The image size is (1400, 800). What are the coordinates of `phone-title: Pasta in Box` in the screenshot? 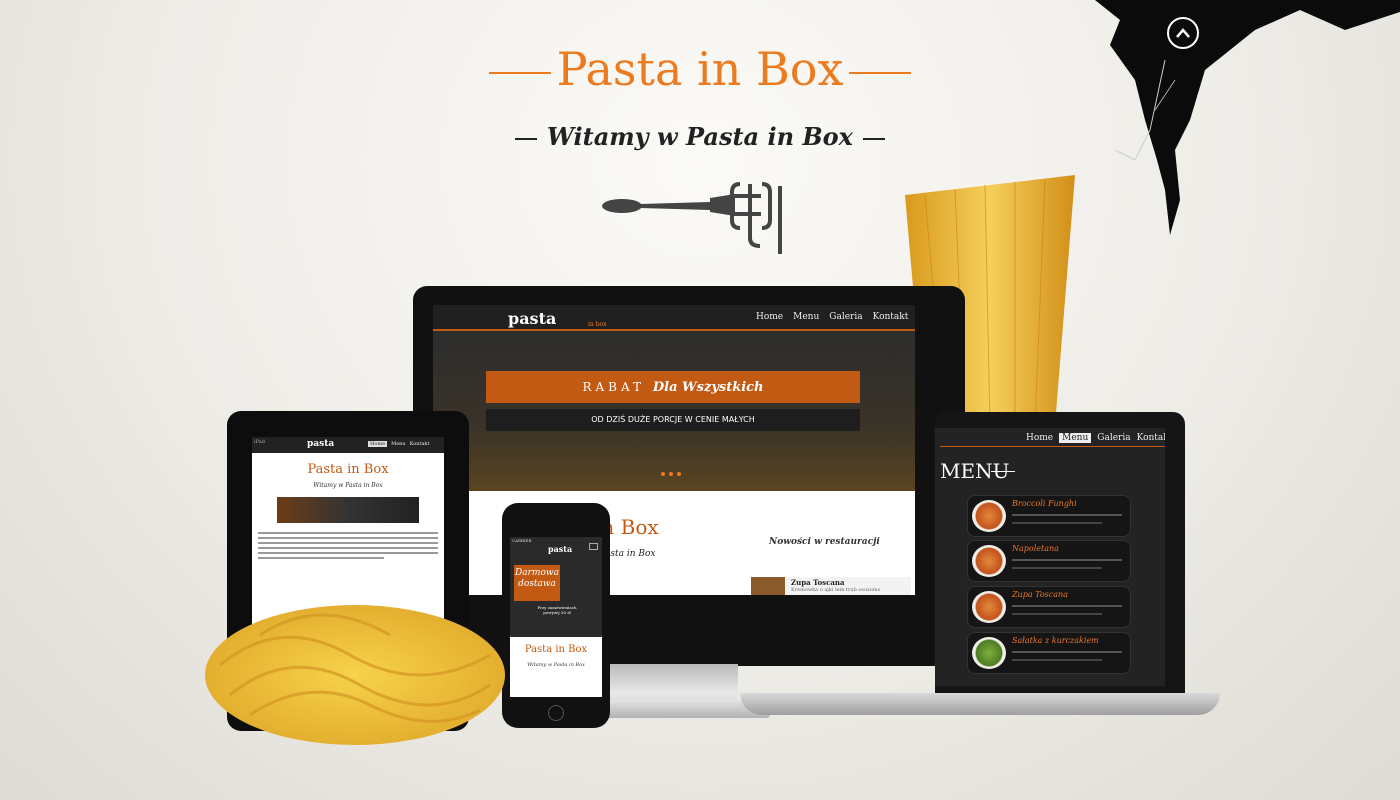 It's located at (556, 649).